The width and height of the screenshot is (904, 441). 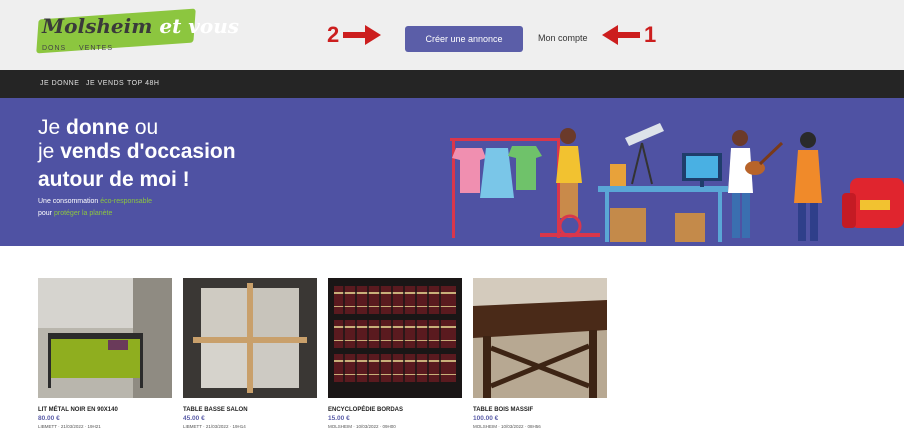 I want to click on hero-line-2: je vends d'occasion, so click(x=137, y=151).